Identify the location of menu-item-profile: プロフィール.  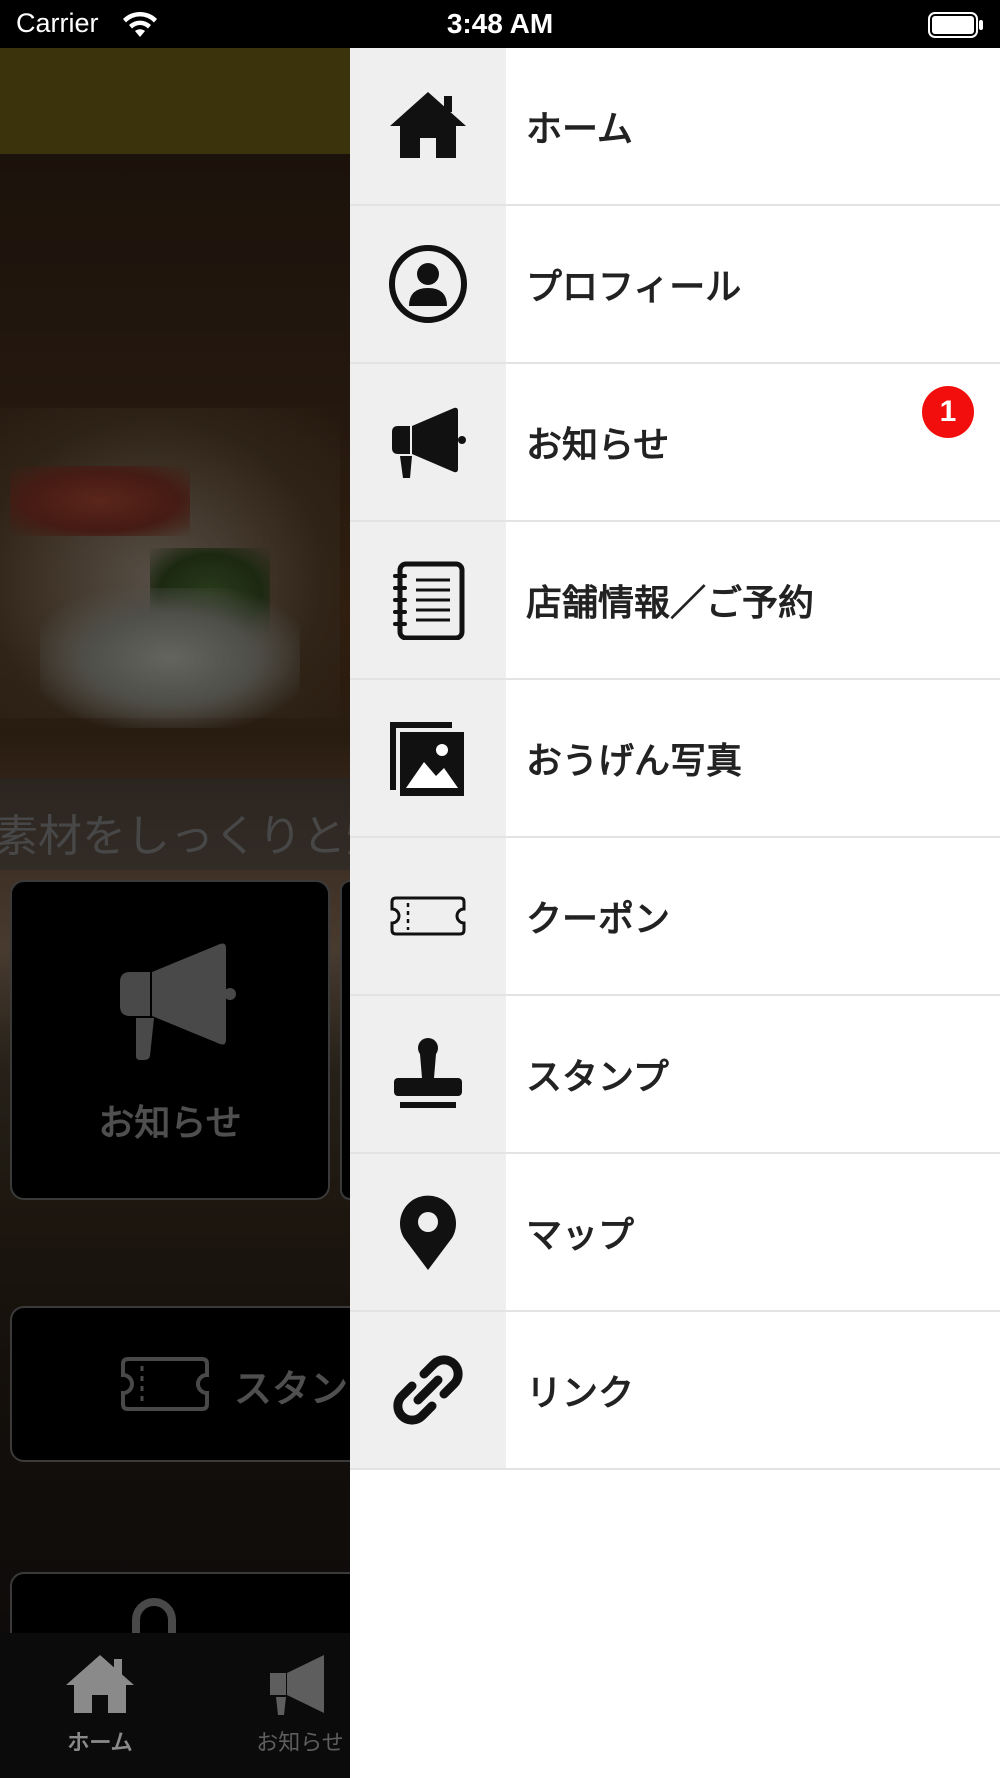
(675, 285).